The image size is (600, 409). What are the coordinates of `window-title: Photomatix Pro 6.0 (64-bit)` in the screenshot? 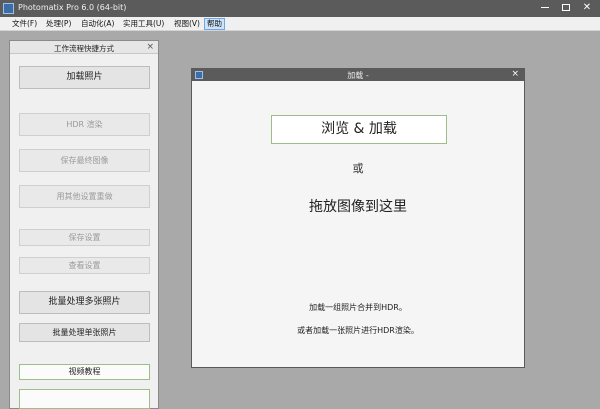 It's located at (72, 7).